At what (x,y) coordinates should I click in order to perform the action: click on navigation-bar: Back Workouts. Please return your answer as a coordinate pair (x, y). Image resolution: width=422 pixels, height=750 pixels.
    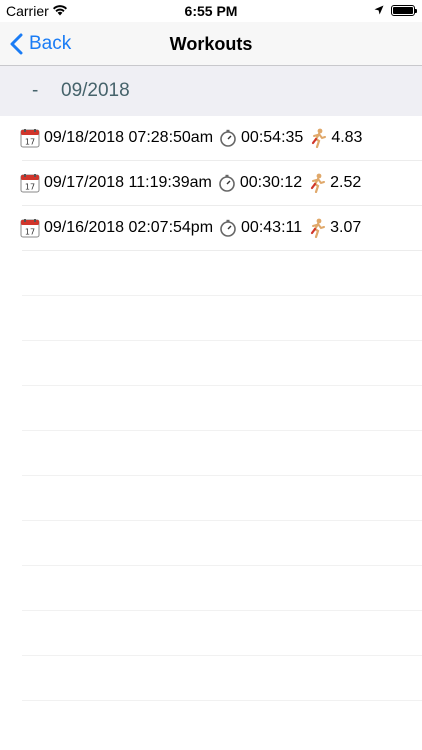
    Looking at the image, I should click on (211, 44).